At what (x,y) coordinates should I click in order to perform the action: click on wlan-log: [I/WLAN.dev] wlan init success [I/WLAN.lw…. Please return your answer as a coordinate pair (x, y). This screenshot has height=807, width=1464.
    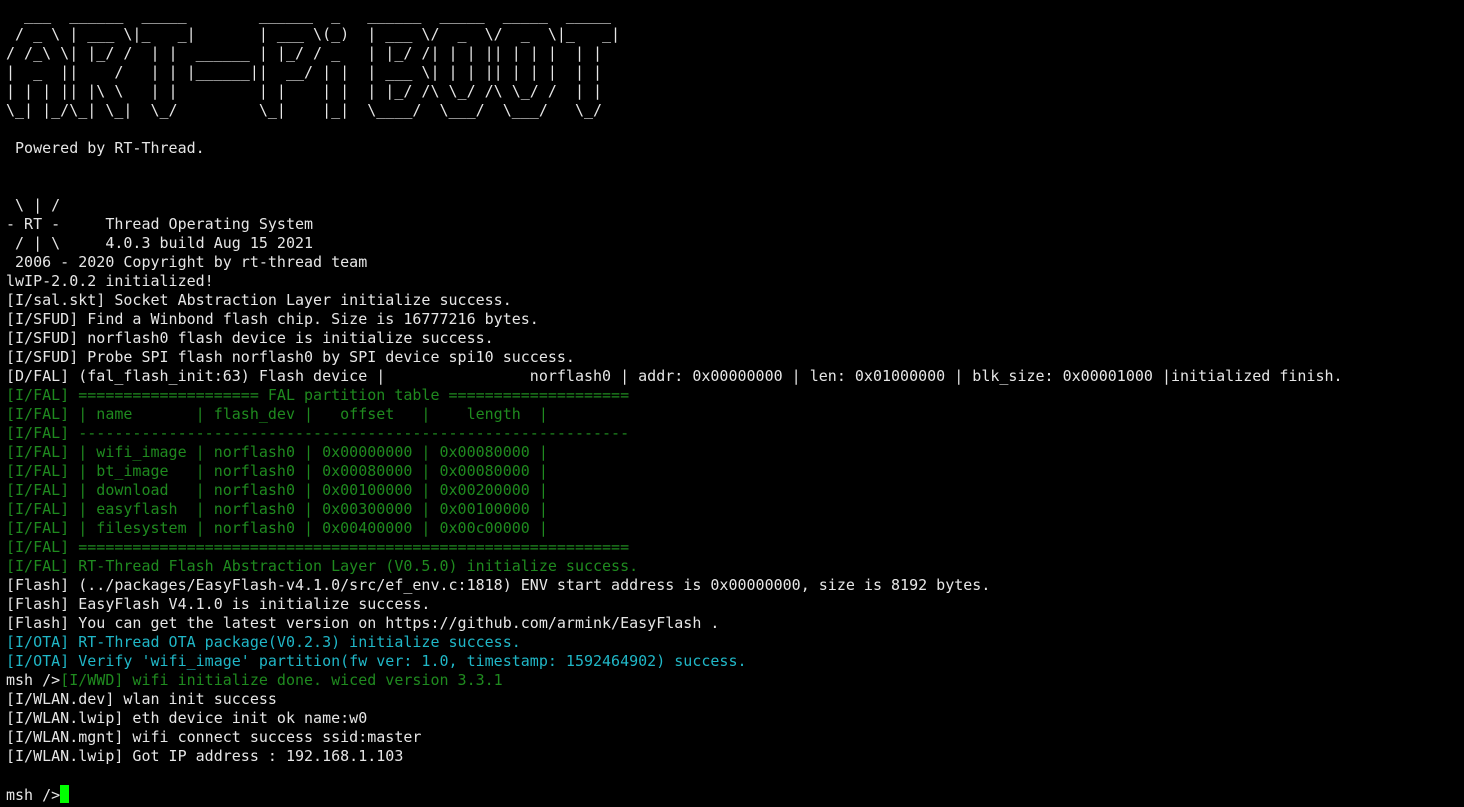
    Looking at the image, I should click on (735, 728).